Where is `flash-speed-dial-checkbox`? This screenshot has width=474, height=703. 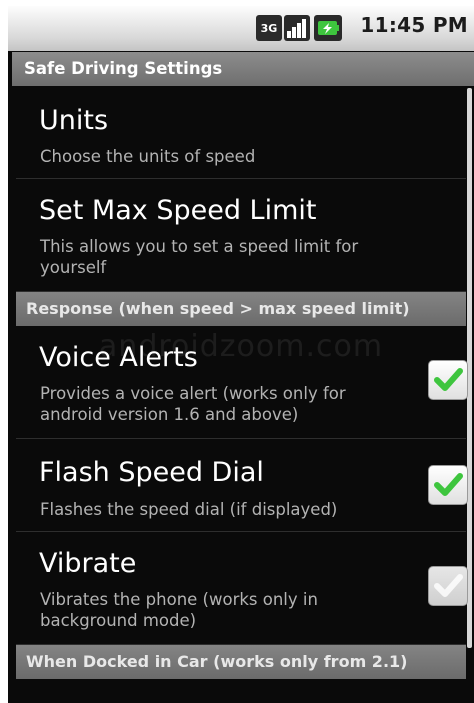 flash-speed-dial-checkbox is located at coordinates (448, 485).